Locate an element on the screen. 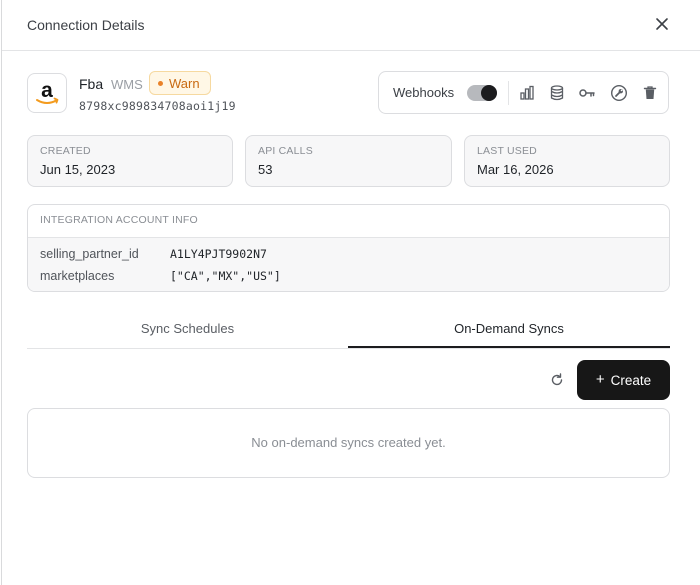 The width and height of the screenshot is (700, 585). refresh-button is located at coordinates (557, 380).